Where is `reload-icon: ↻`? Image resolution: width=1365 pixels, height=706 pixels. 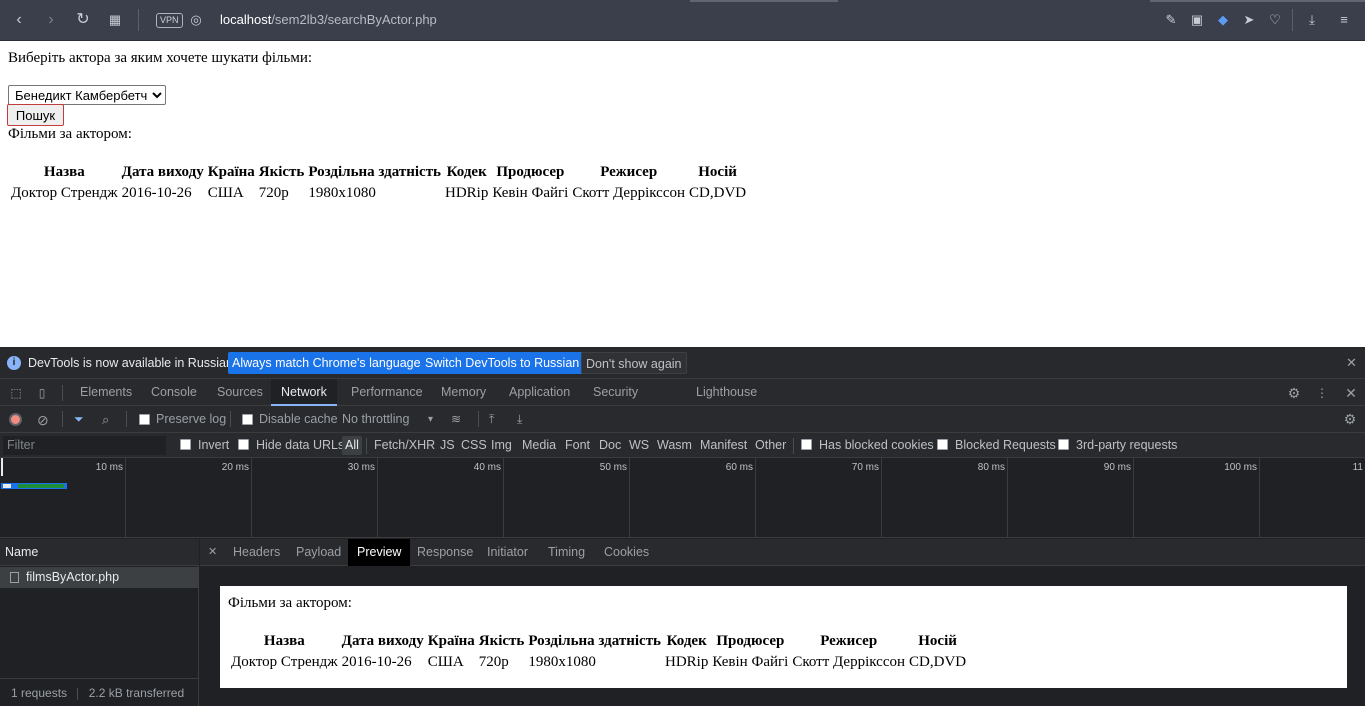 reload-icon: ↻ is located at coordinates (83, 20).